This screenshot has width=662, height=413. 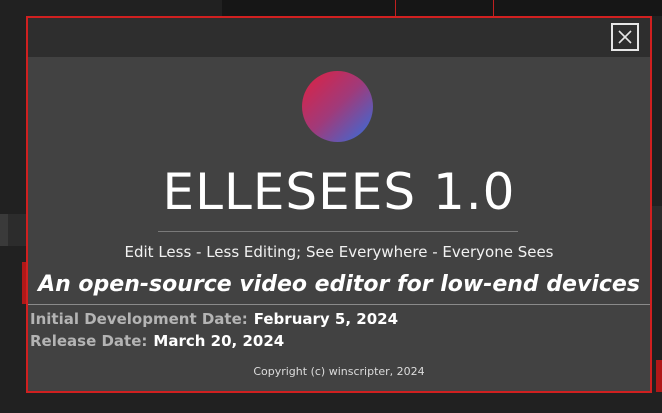 What do you see at coordinates (326, 319) in the screenshot?
I see `initial-development-value: February 5, 2024` at bounding box center [326, 319].